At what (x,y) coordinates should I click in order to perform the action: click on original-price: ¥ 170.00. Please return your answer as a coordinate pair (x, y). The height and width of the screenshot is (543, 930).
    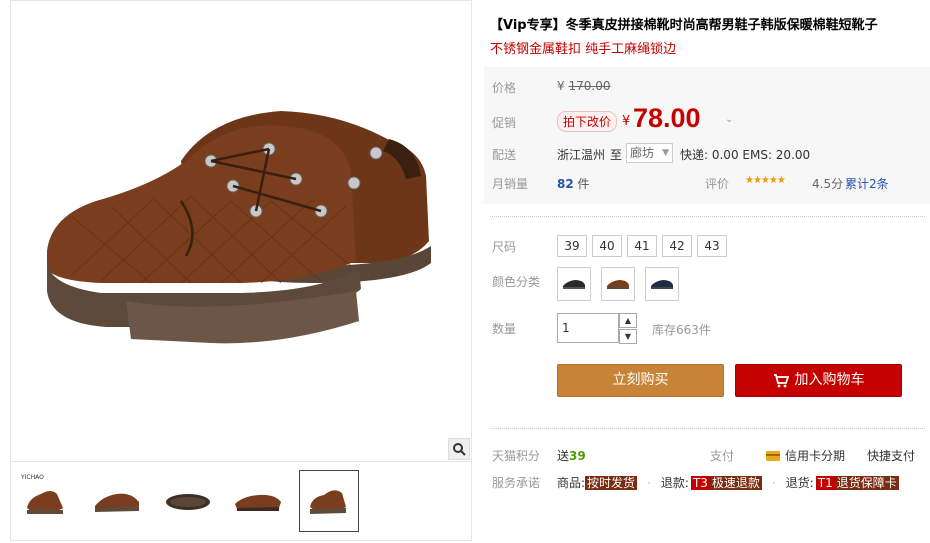
    Looking at the image, I should click on (583, 86).